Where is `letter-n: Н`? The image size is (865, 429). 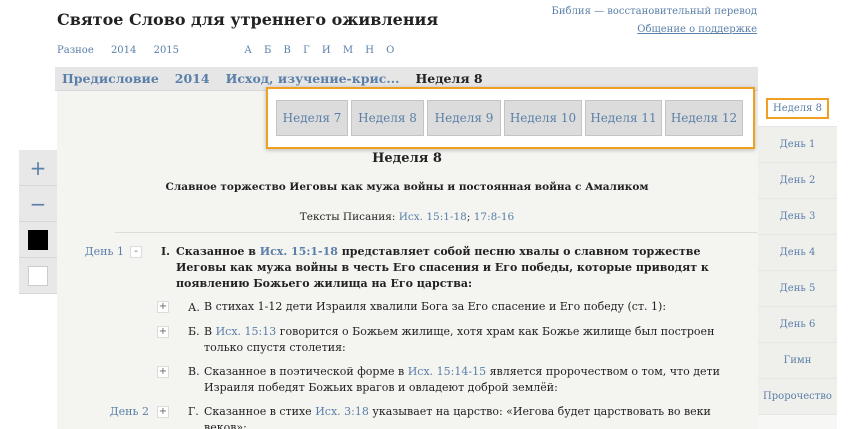 letter-n: Н is located at coordinates (369, 50).